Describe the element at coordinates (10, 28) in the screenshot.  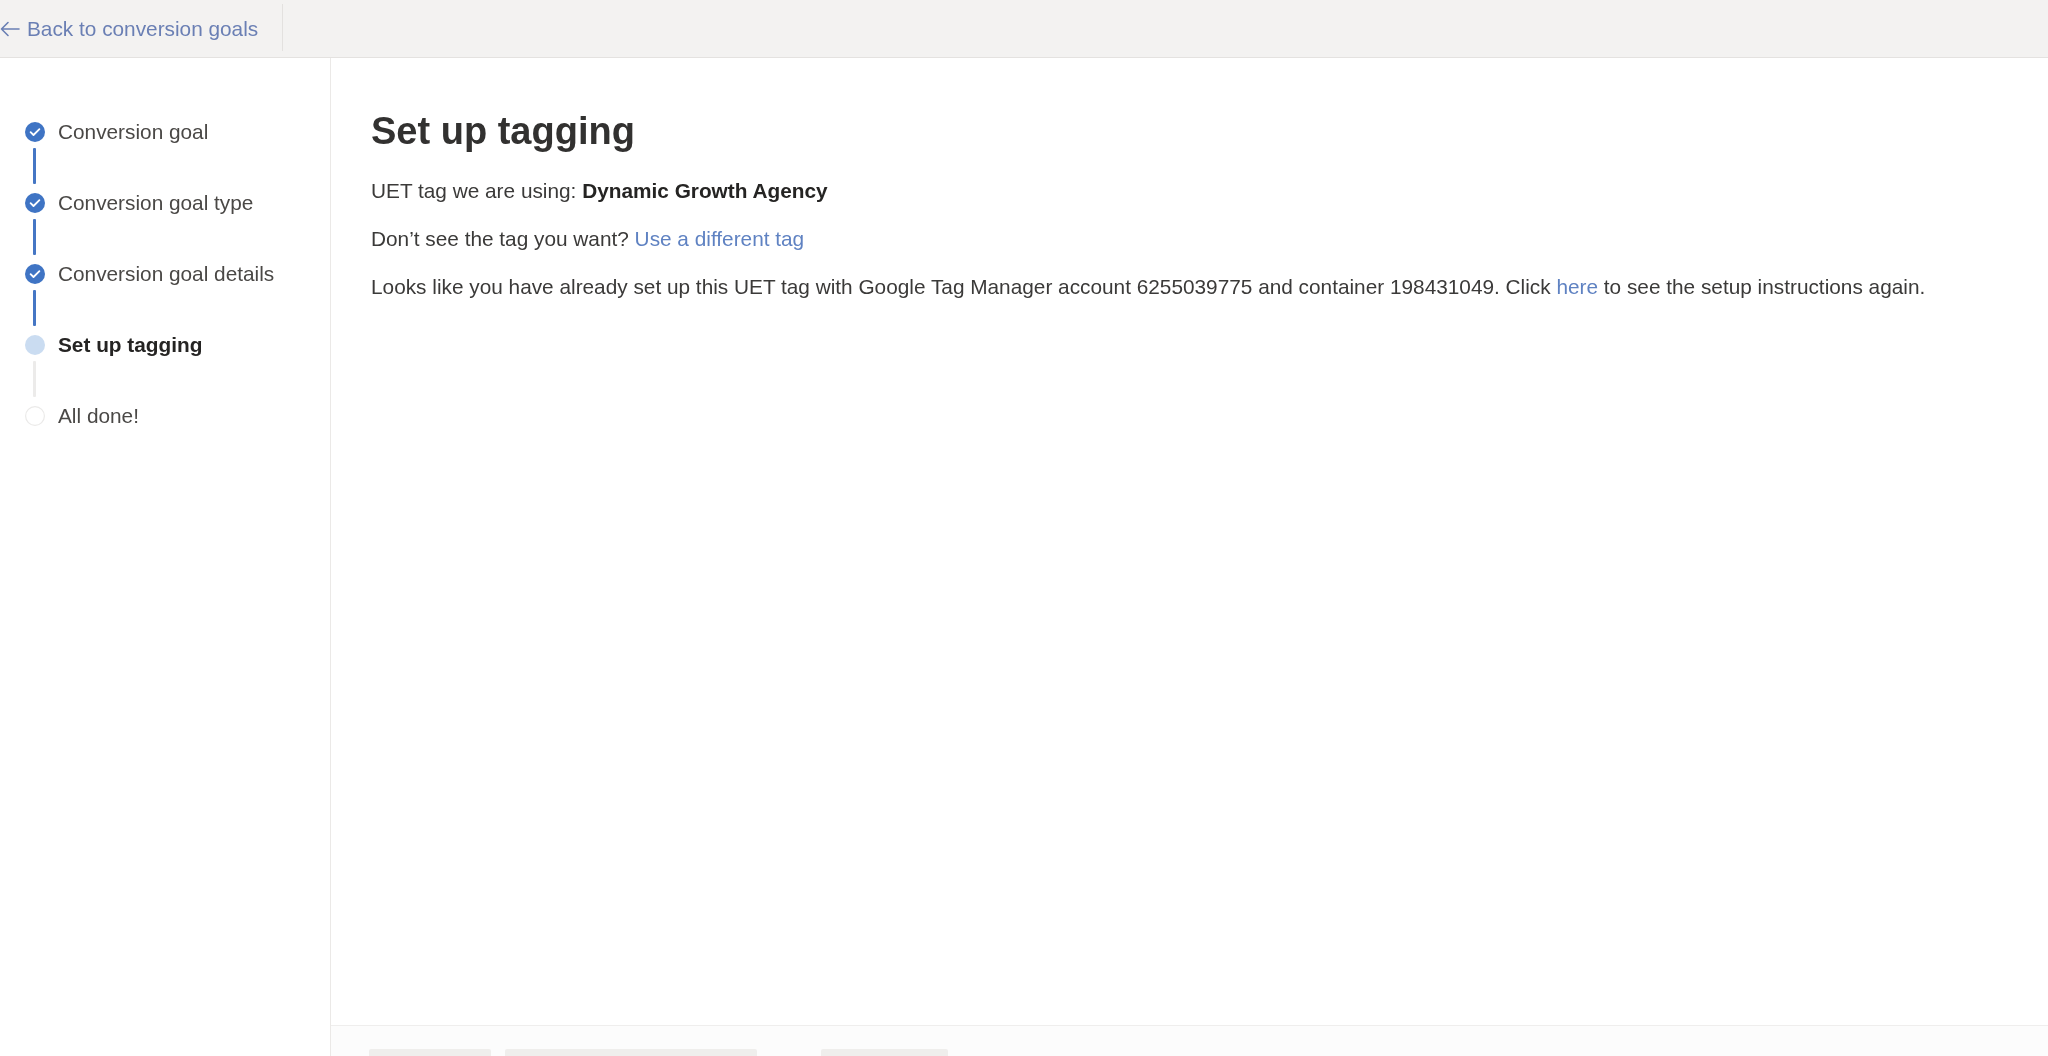
I see `back-arrow-icon` at that location.